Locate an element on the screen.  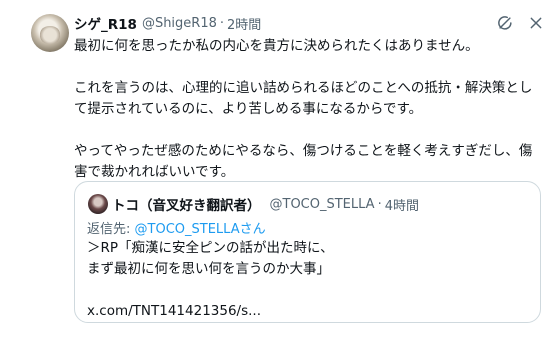
quoted-avatar is located at coordinates (98, 204).